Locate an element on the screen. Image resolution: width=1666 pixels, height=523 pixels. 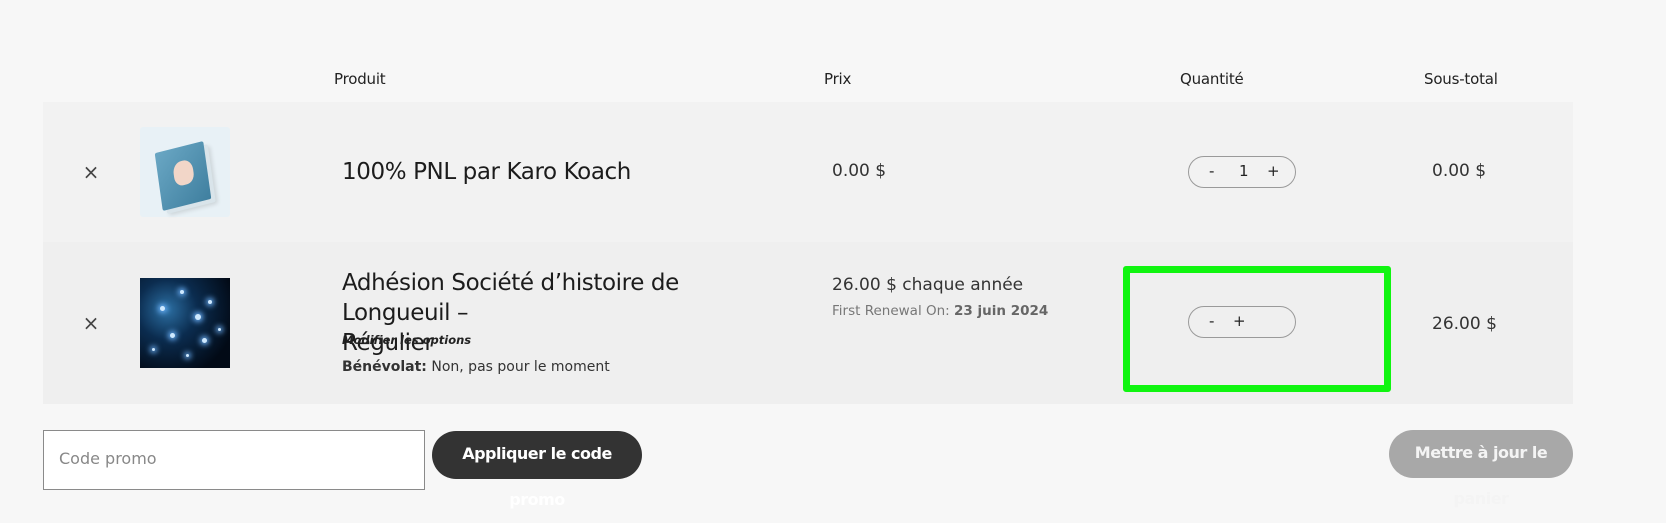
highlight-box is located at coordinates (1257, 329).